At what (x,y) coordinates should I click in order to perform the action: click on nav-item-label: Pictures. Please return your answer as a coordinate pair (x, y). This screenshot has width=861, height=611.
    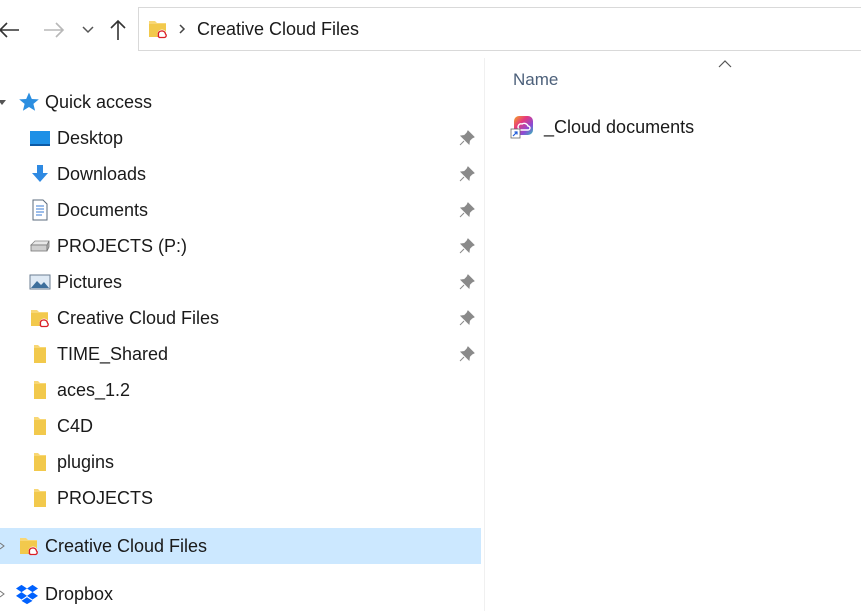
    Looking at the image, I should click on (90, 281).